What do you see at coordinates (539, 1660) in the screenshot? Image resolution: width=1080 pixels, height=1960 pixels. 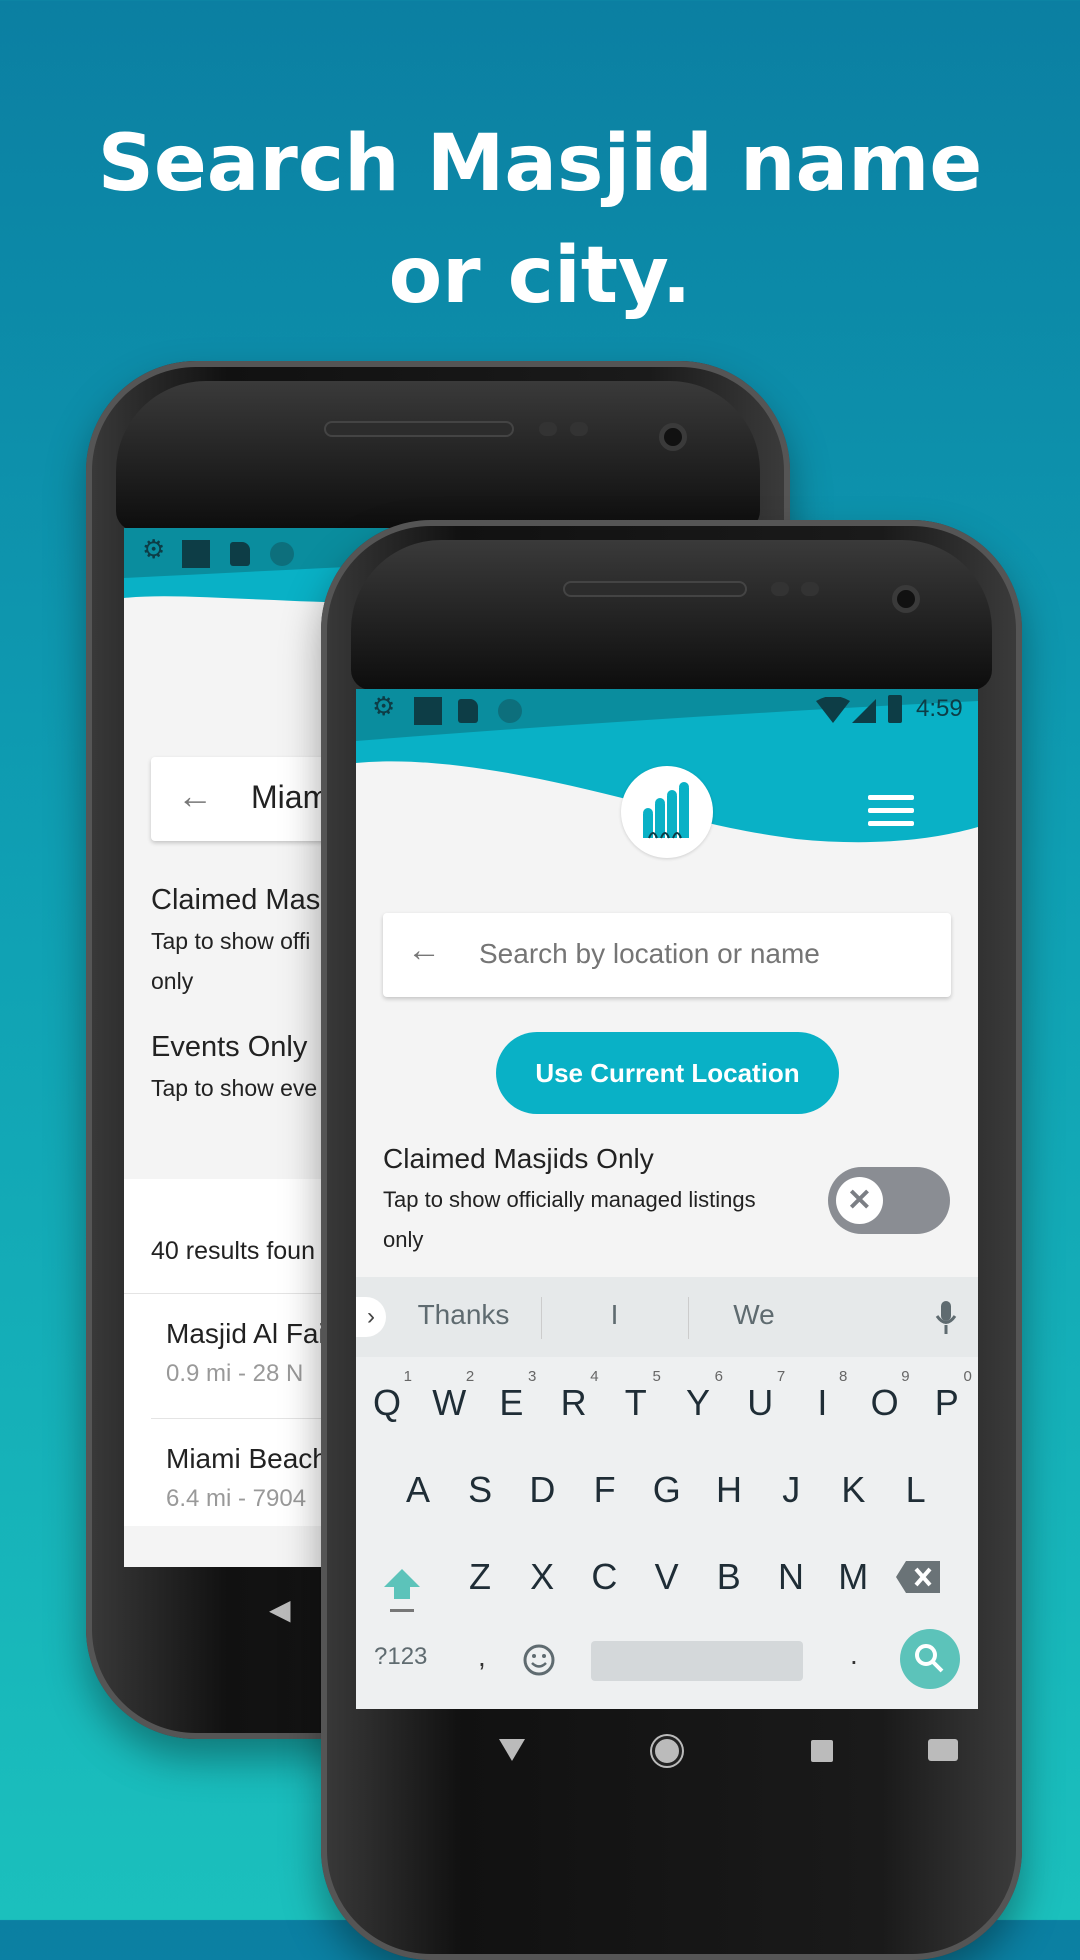 I see `emoji-icon` at bounding box center [539, 1660].